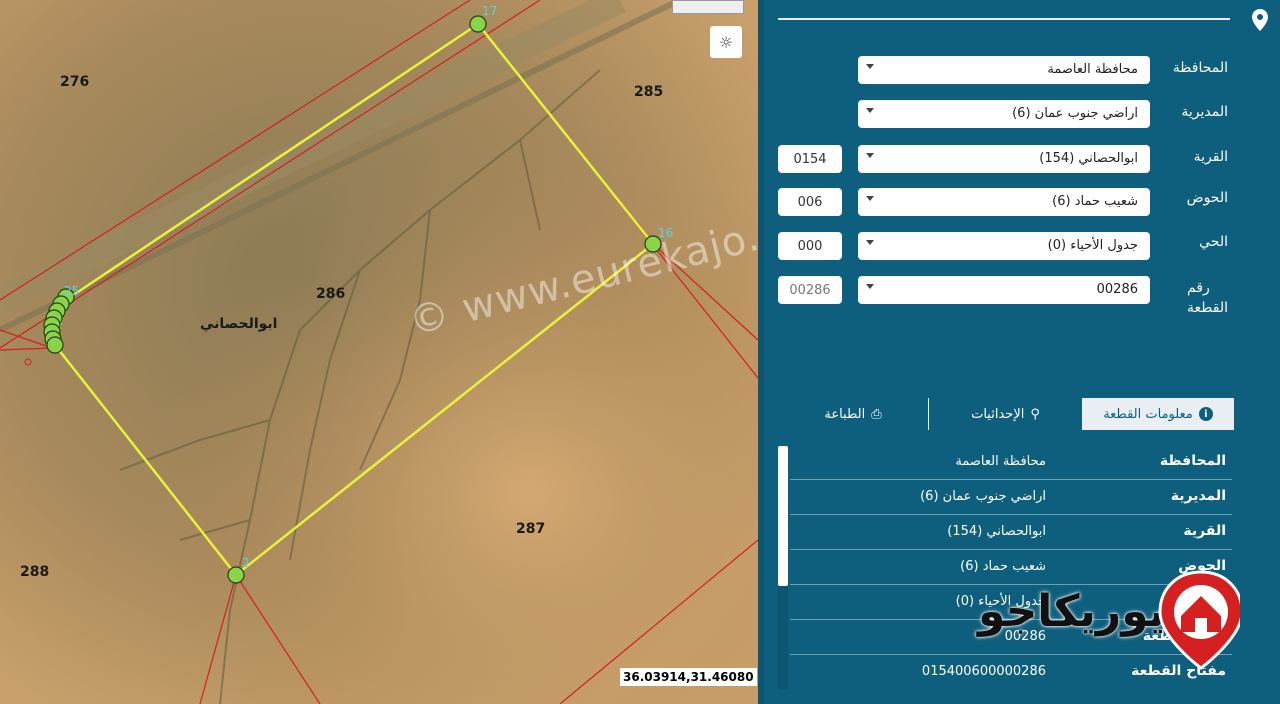 This screenshot has height=704, width=1280. Describe the element at coordinates (490, 11) in the screenshot. I see `vertex-label-17: 17` at that location.